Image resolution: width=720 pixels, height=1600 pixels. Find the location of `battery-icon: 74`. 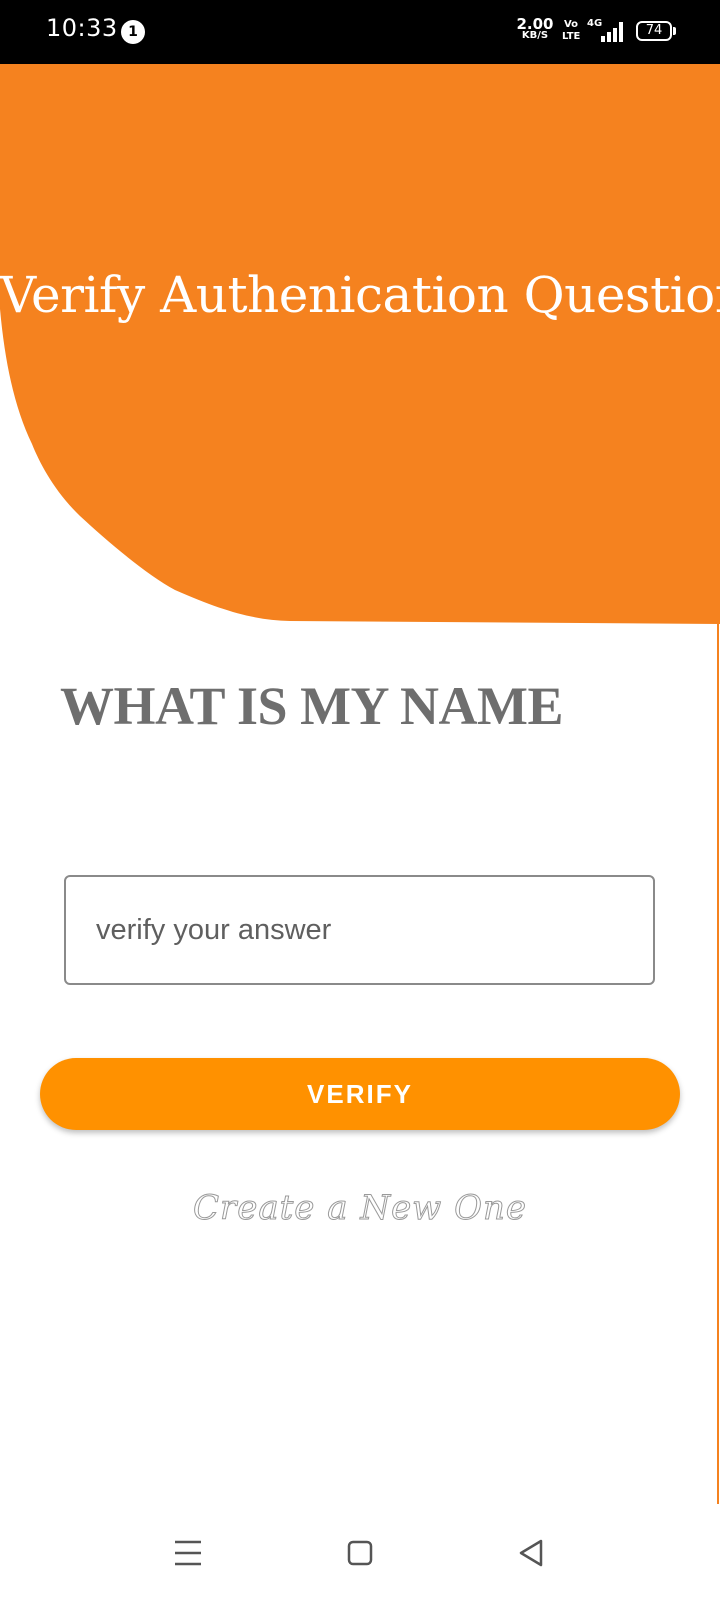

battery-icon: 74 is located at coordinates (654, 31).